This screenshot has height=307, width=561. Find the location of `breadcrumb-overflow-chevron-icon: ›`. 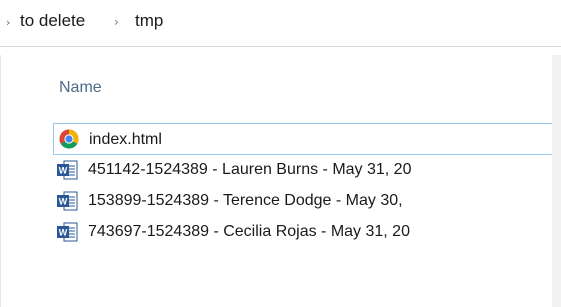

breadcrumb-overflow-chevron-icon: › is located at coordinates (8, 22).